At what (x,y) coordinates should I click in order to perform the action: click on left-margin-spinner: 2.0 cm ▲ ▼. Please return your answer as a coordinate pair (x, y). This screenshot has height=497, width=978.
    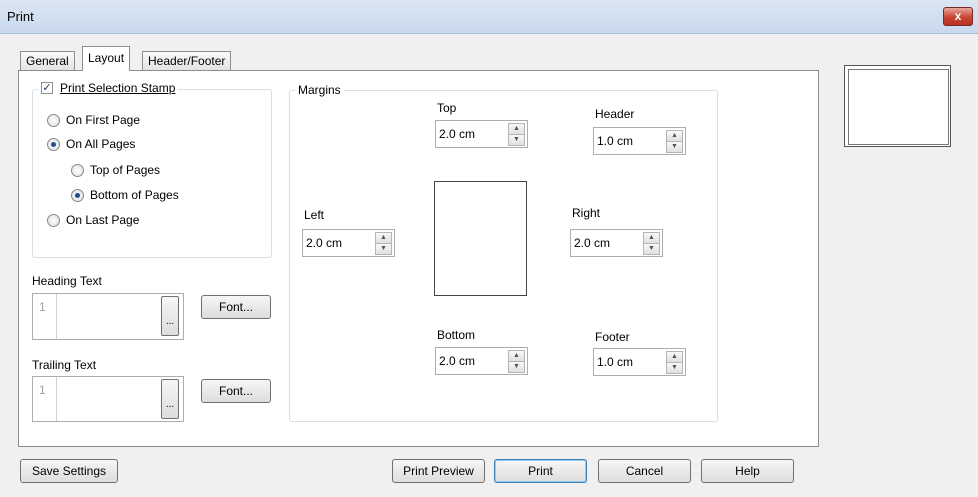
    Looking at the image, I should click on (348, 243).